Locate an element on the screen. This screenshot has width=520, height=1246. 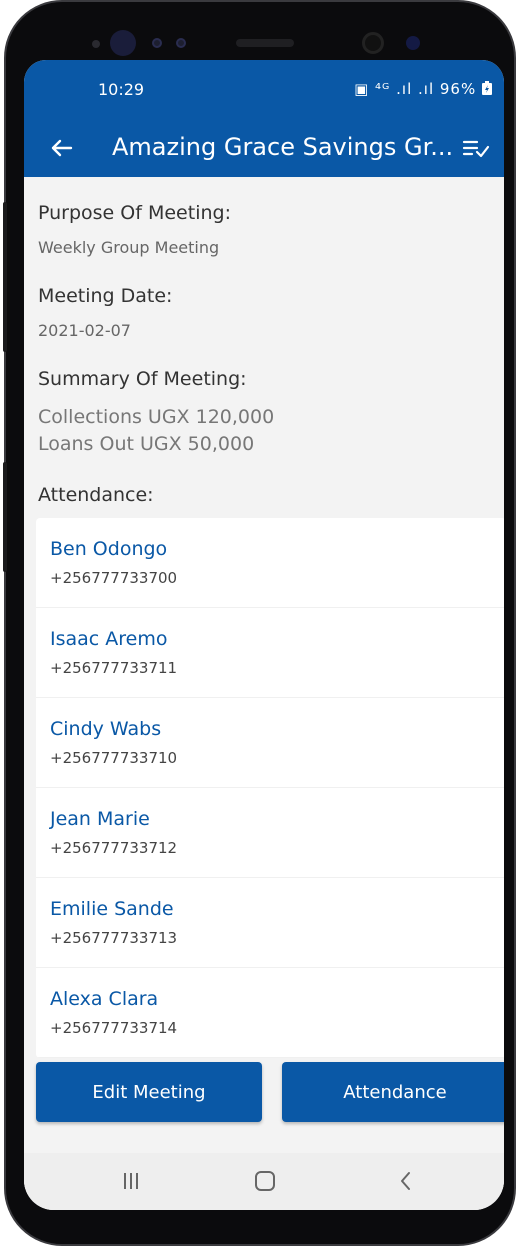
recent-apps-icon is located at coordinates (131, 1181).